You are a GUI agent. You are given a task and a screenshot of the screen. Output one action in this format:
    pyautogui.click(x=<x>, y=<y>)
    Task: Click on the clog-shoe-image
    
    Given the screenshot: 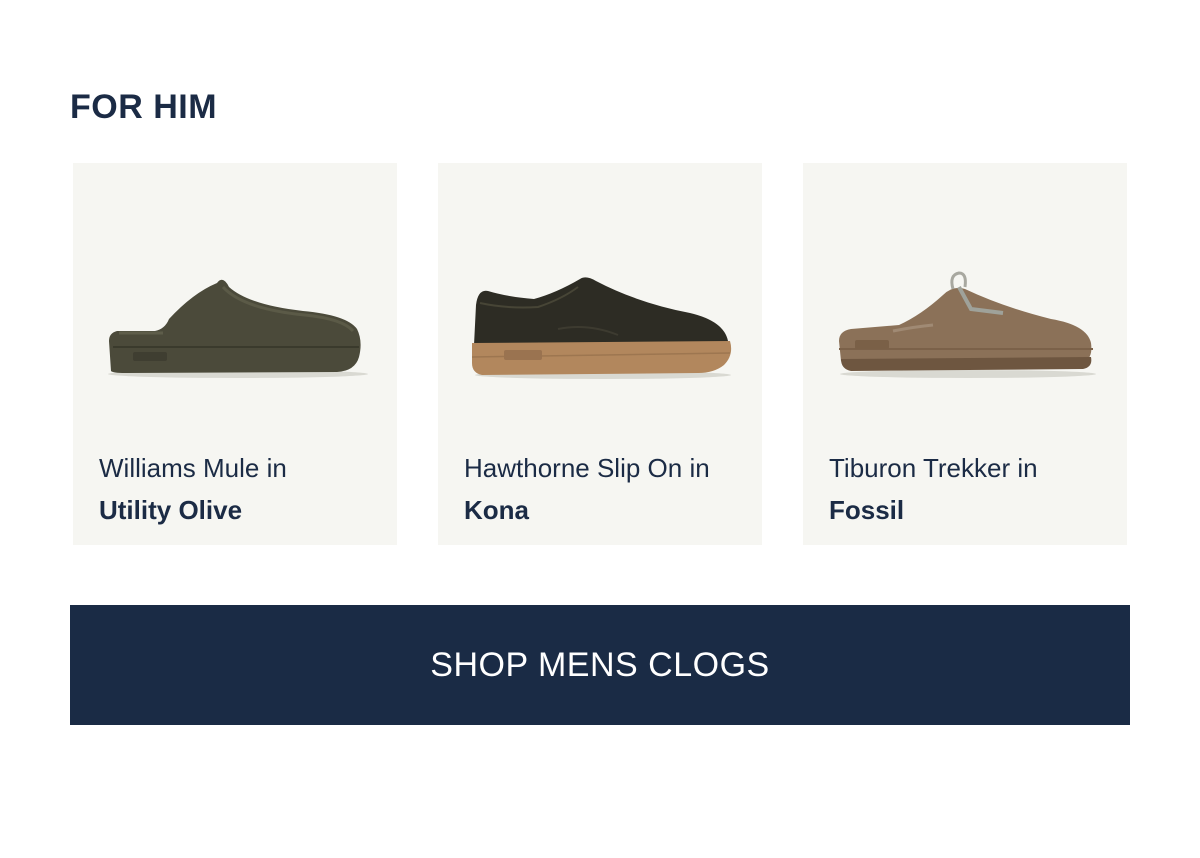 What is the action you would take?
    pyautogui.click(x=967, y=324)
    